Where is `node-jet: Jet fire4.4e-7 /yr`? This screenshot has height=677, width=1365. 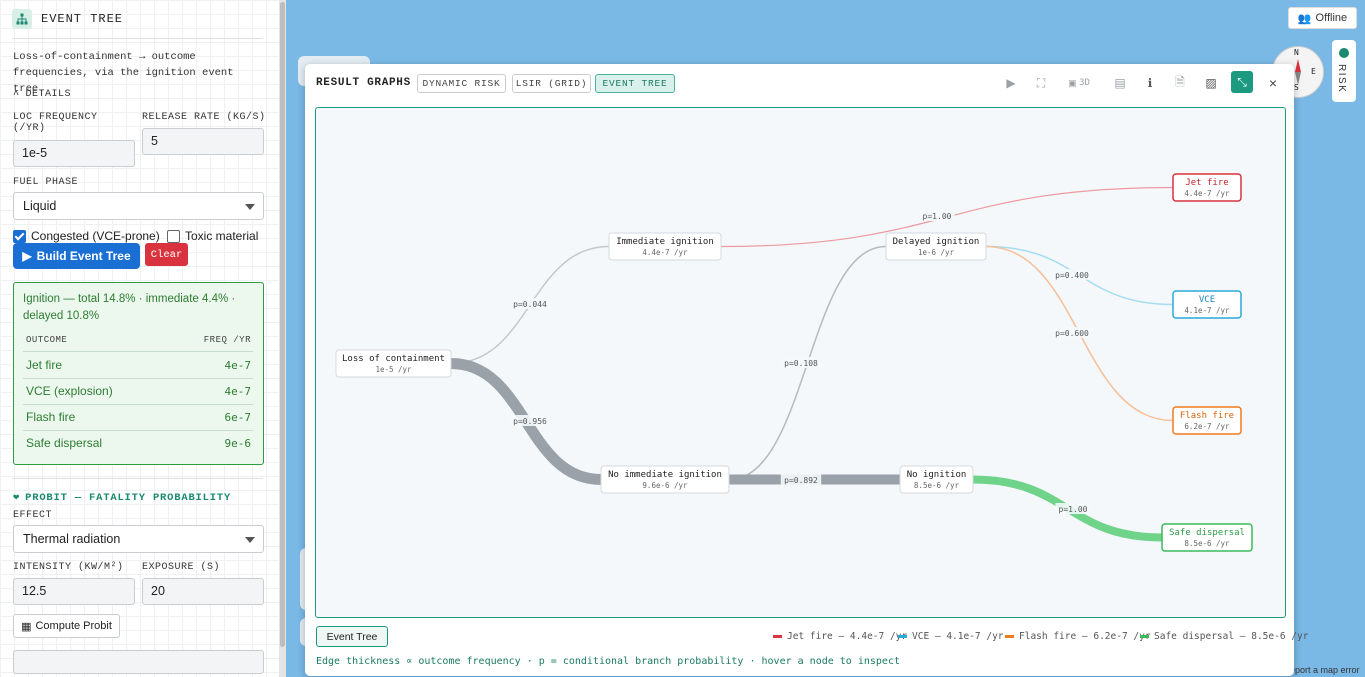
node-jet: Jet fire4.4e-7 /yr is located at coordinates (1207, 187).